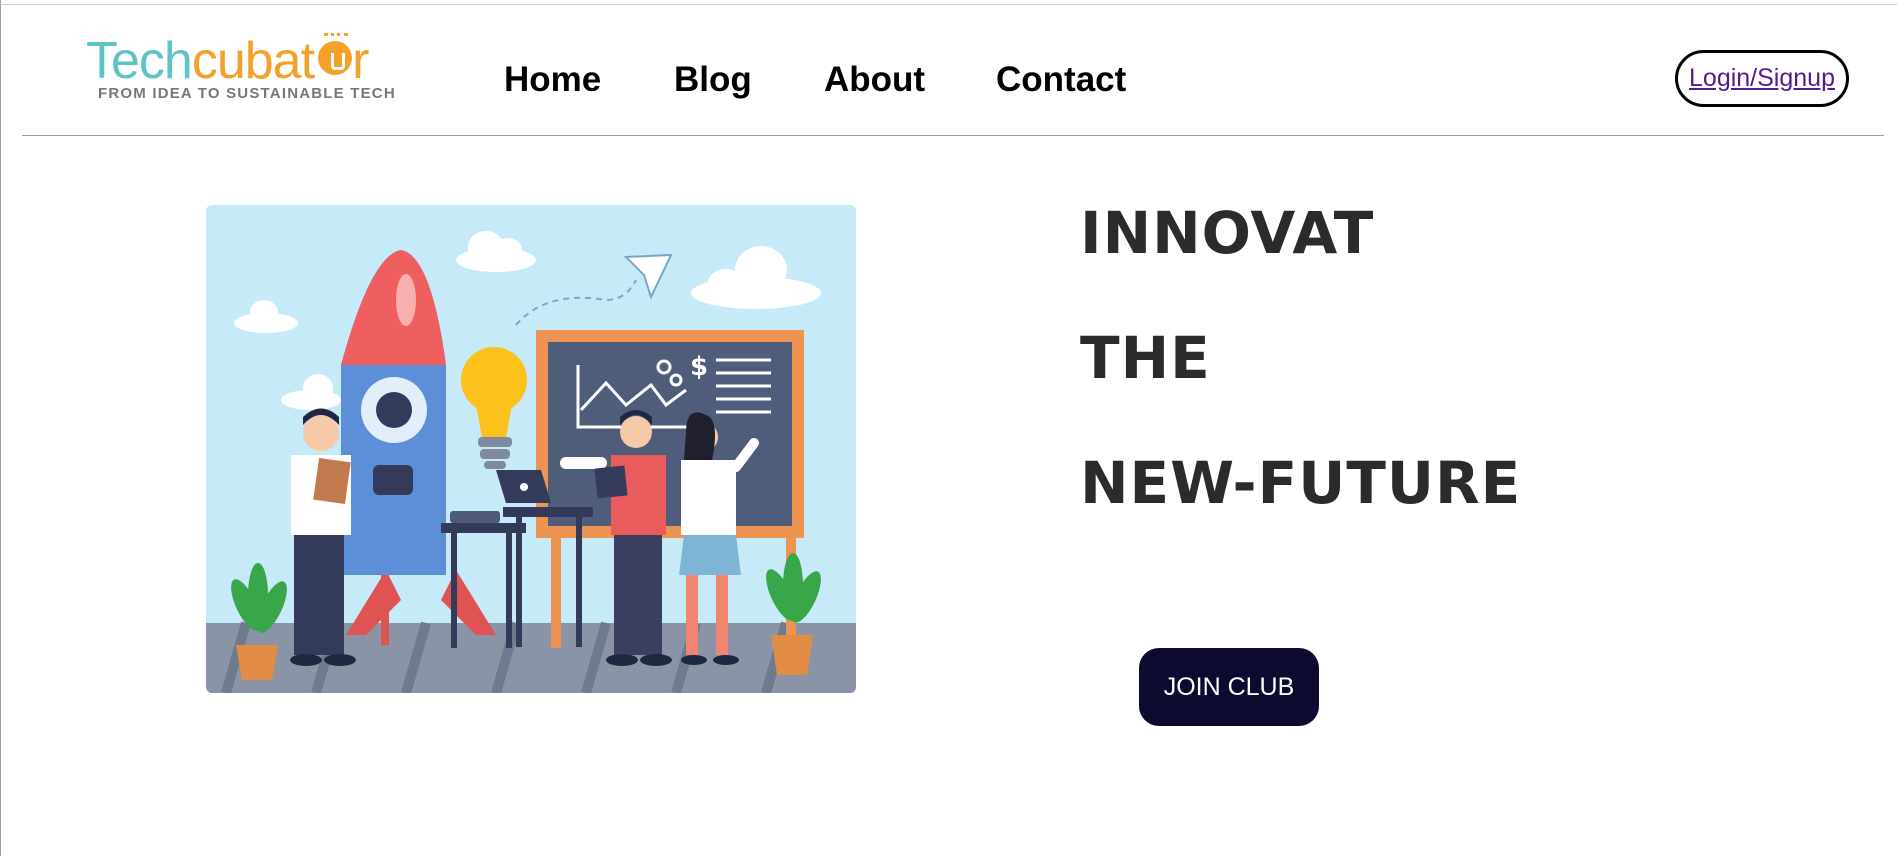 The width and height of the screenshot is (1897, 856). What do you see at coordinates (1301, 483) in the screenshot?
I see `hero-headline-line-3: NEW-FUTURE` at bounding box center [1301, 483].